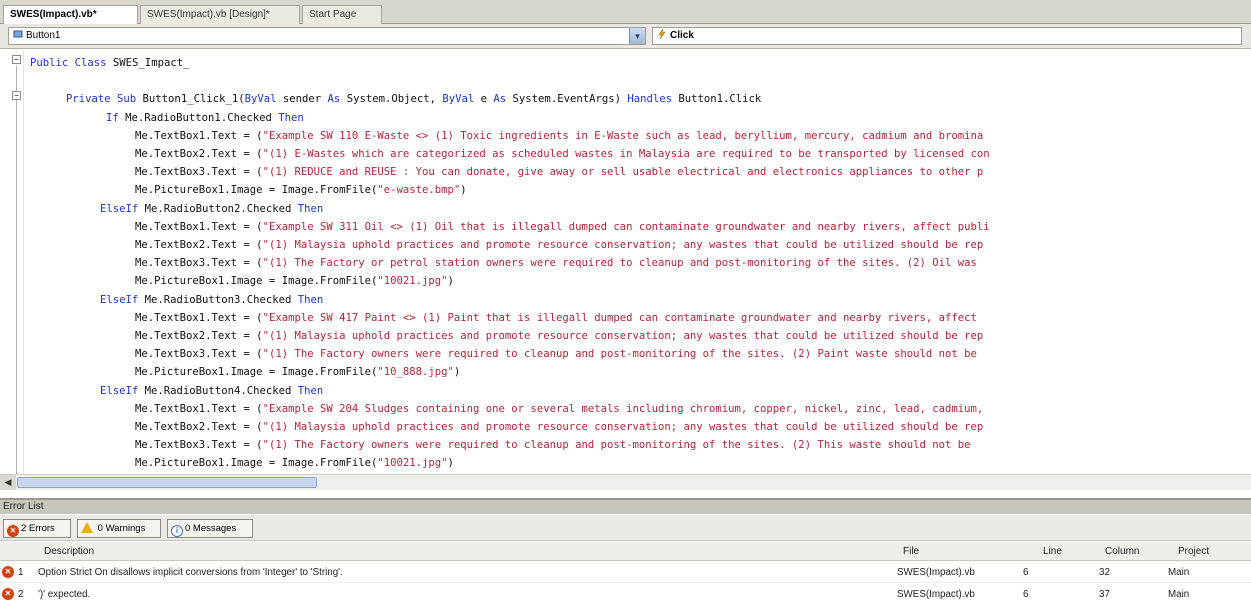  I want to click on column-line: Line, so click(1068, 551).